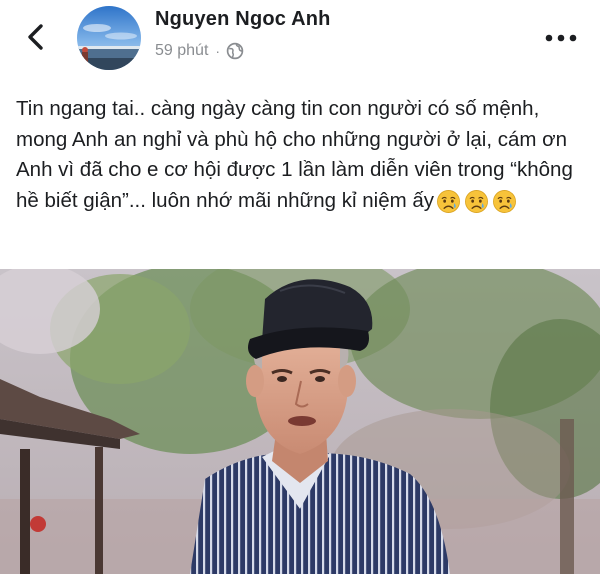 This screenshot has width=600, height=574. I want to click on back-button, so click(37, 37).